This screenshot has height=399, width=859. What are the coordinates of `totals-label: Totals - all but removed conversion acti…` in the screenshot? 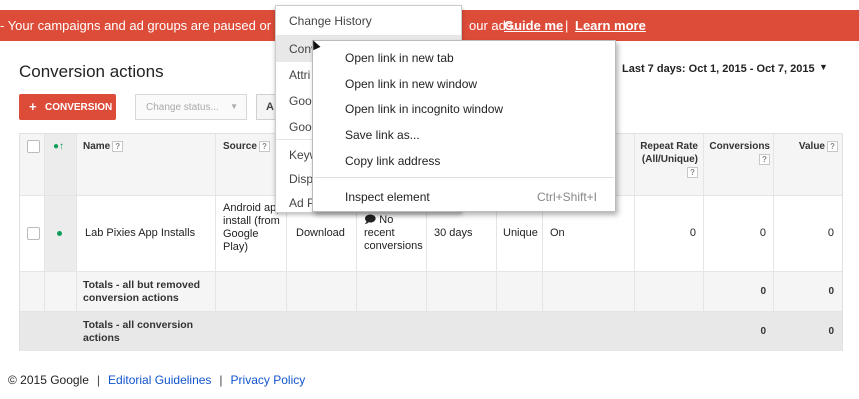 It's located at (142, 291).